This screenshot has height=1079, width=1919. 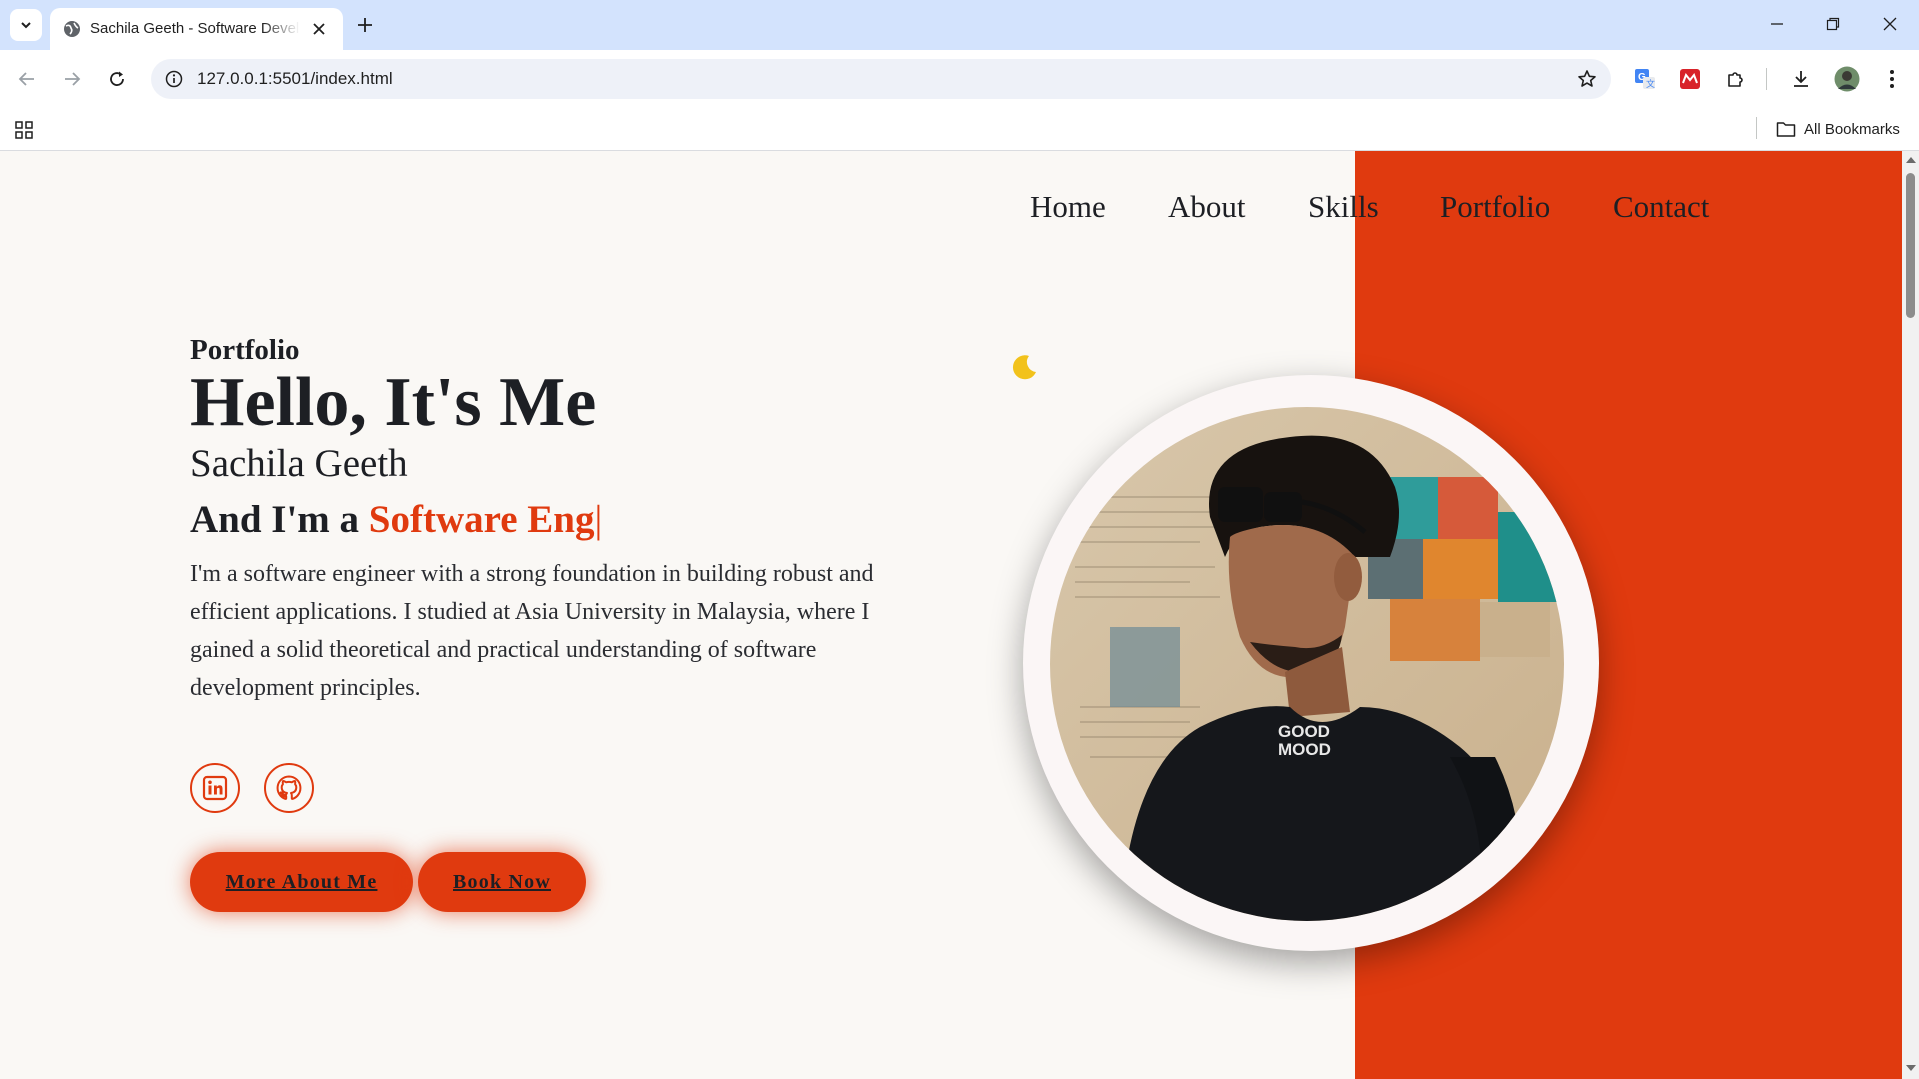 I want to click on restore-button, so click(x=1833, y=24).